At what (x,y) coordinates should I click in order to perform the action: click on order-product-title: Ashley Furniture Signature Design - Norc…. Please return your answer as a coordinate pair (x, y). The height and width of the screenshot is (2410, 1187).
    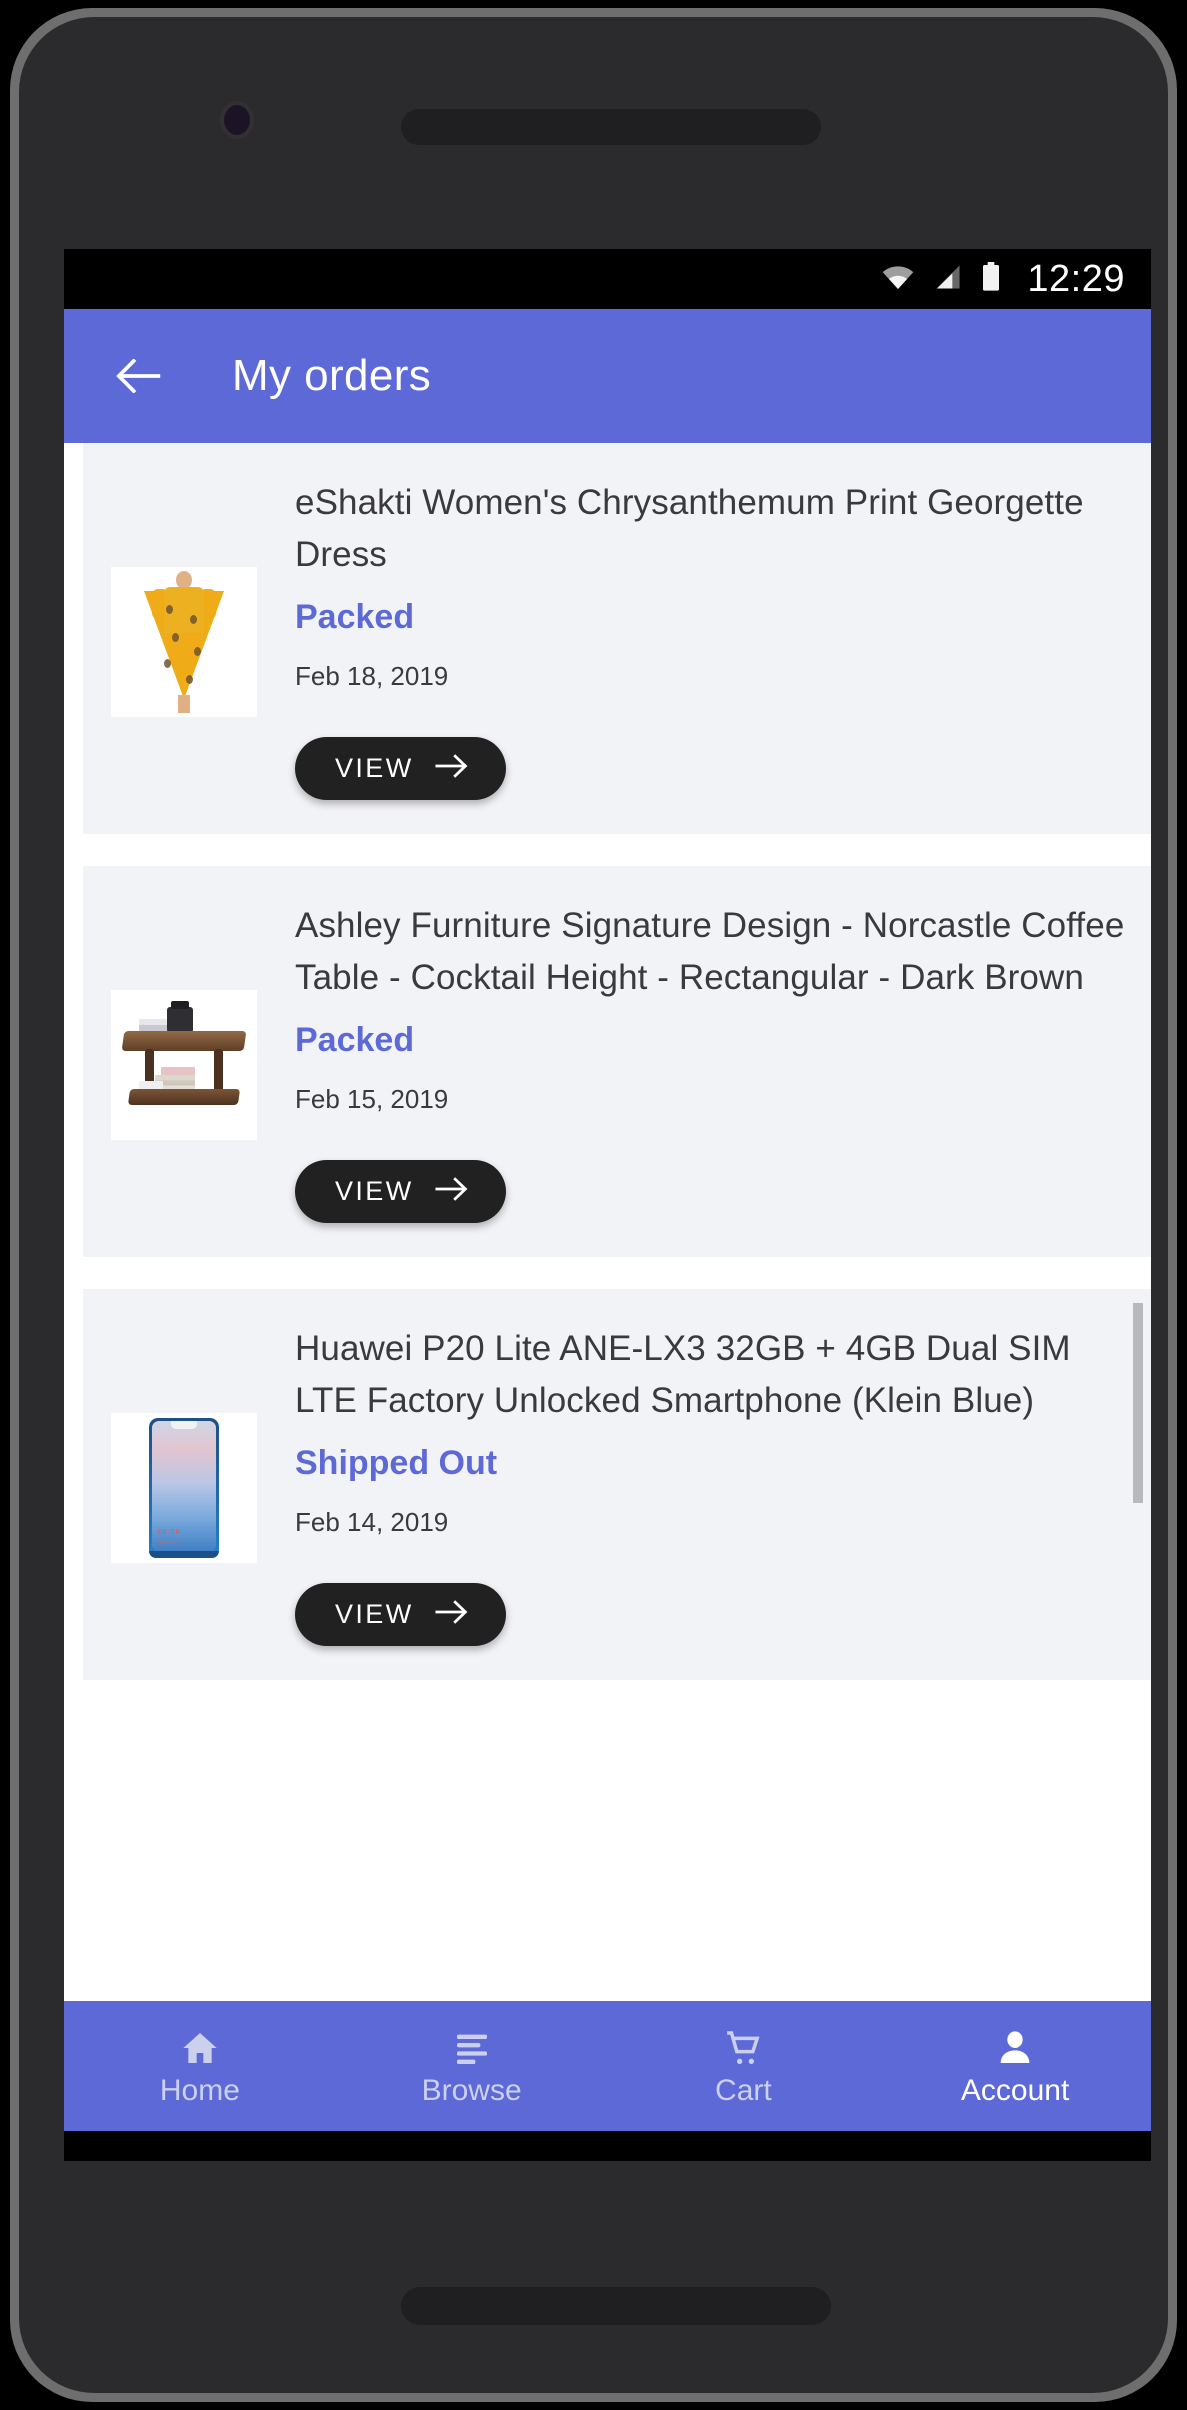
    Looking at the image, I should click on (710, 951).